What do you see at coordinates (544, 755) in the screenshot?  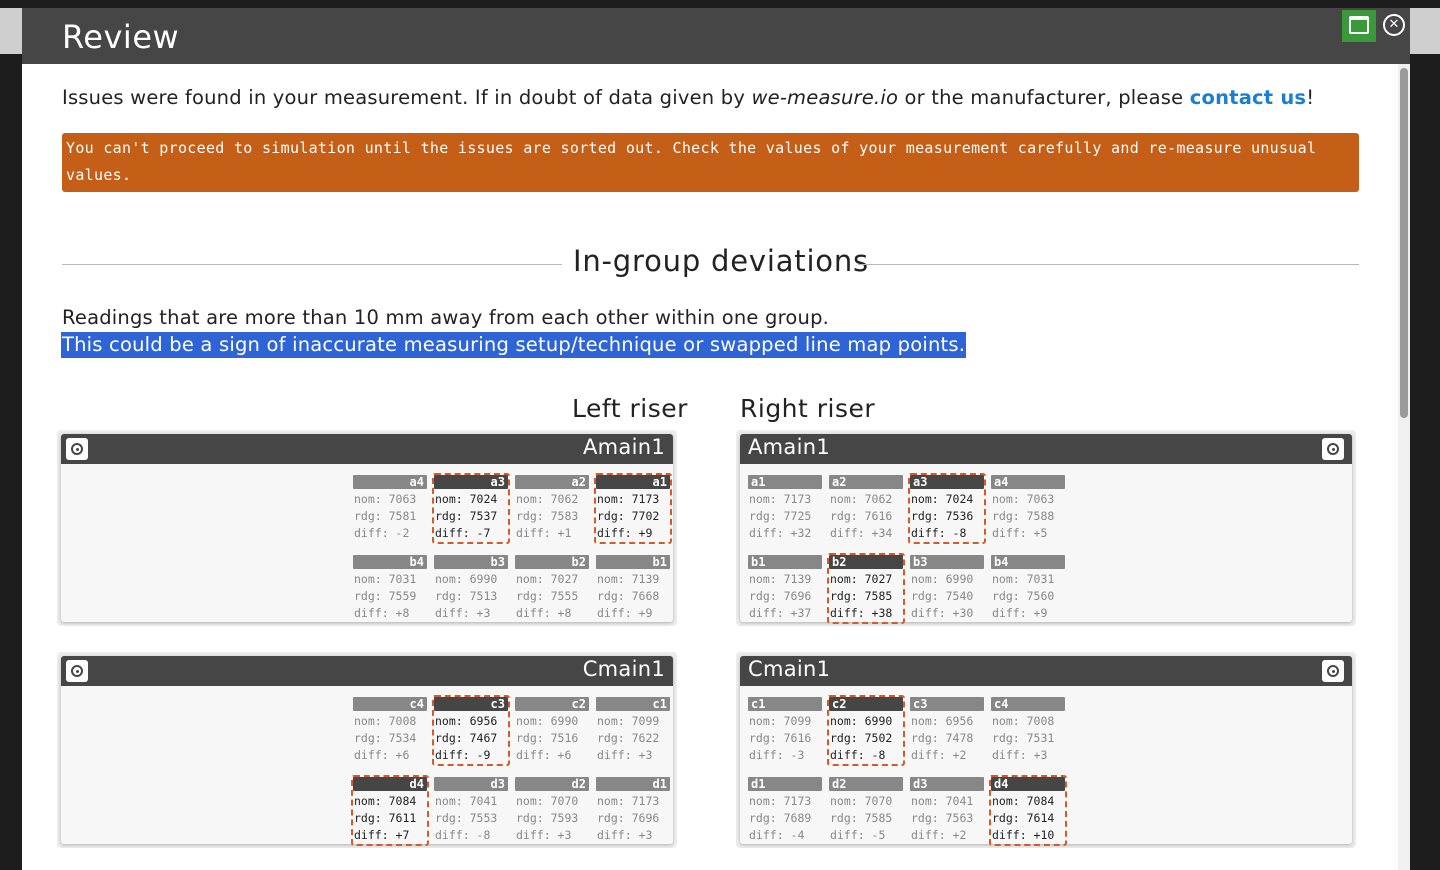 I see `point-diff: diff: +6` at bounding box center [544, 755].